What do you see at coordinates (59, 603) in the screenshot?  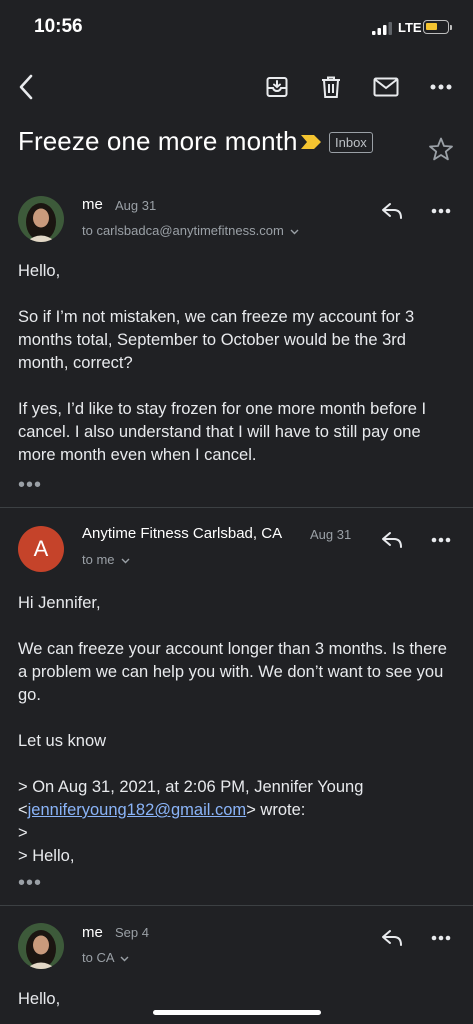 I see `body-paragraph: Hi Jennifer,` at bounding box center [59, 603].